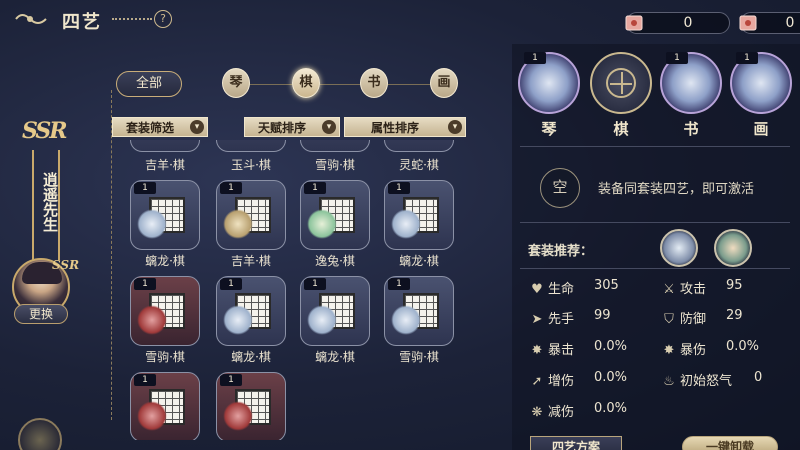 Image resolution: width=800 pixels, height=450 pixels. I want to click on stat-hp: ♥ 生命, so click(553, 289).